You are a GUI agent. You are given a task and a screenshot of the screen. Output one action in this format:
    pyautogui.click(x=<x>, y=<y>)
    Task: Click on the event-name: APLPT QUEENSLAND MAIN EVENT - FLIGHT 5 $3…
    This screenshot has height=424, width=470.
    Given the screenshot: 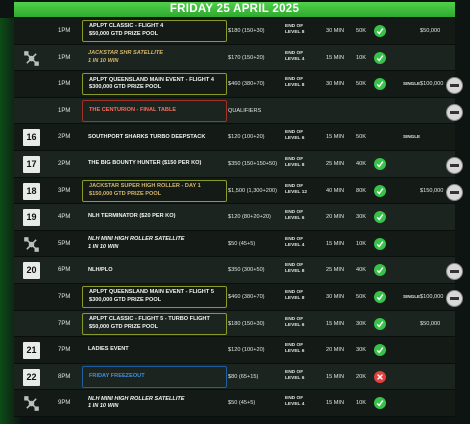 What is the action you would take?
    pyautogui.click(x=154, y=296)
    